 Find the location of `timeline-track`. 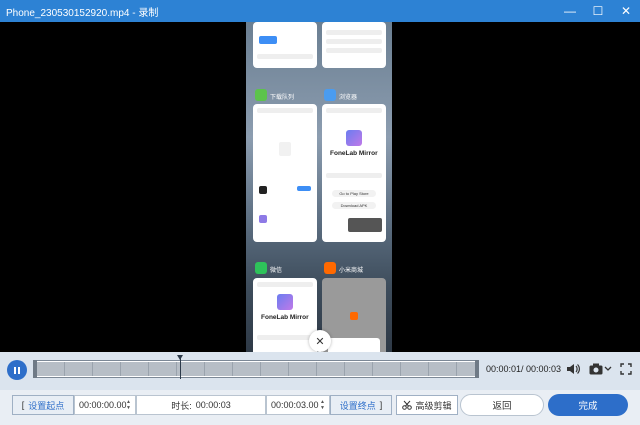

timeline-track is located at coordinates (256, 367).